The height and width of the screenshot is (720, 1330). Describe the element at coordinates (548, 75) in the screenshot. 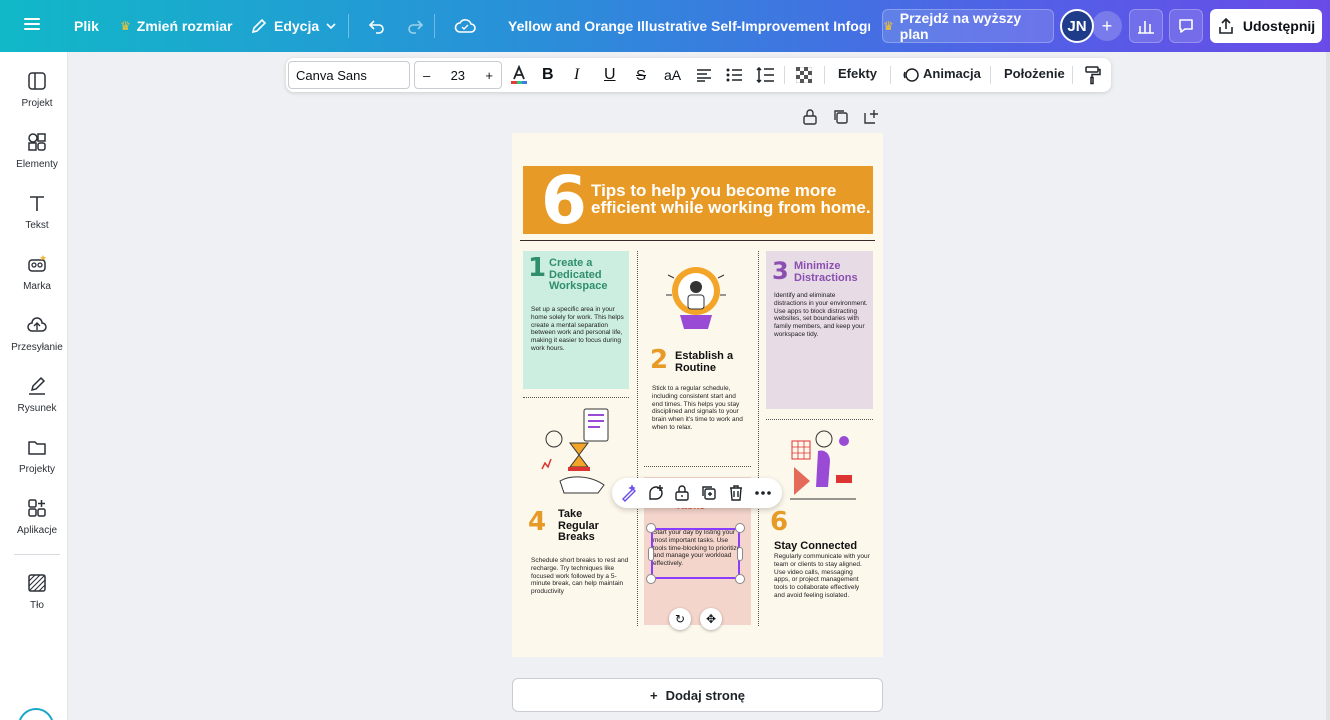

I see `bold-button: B` at that location.